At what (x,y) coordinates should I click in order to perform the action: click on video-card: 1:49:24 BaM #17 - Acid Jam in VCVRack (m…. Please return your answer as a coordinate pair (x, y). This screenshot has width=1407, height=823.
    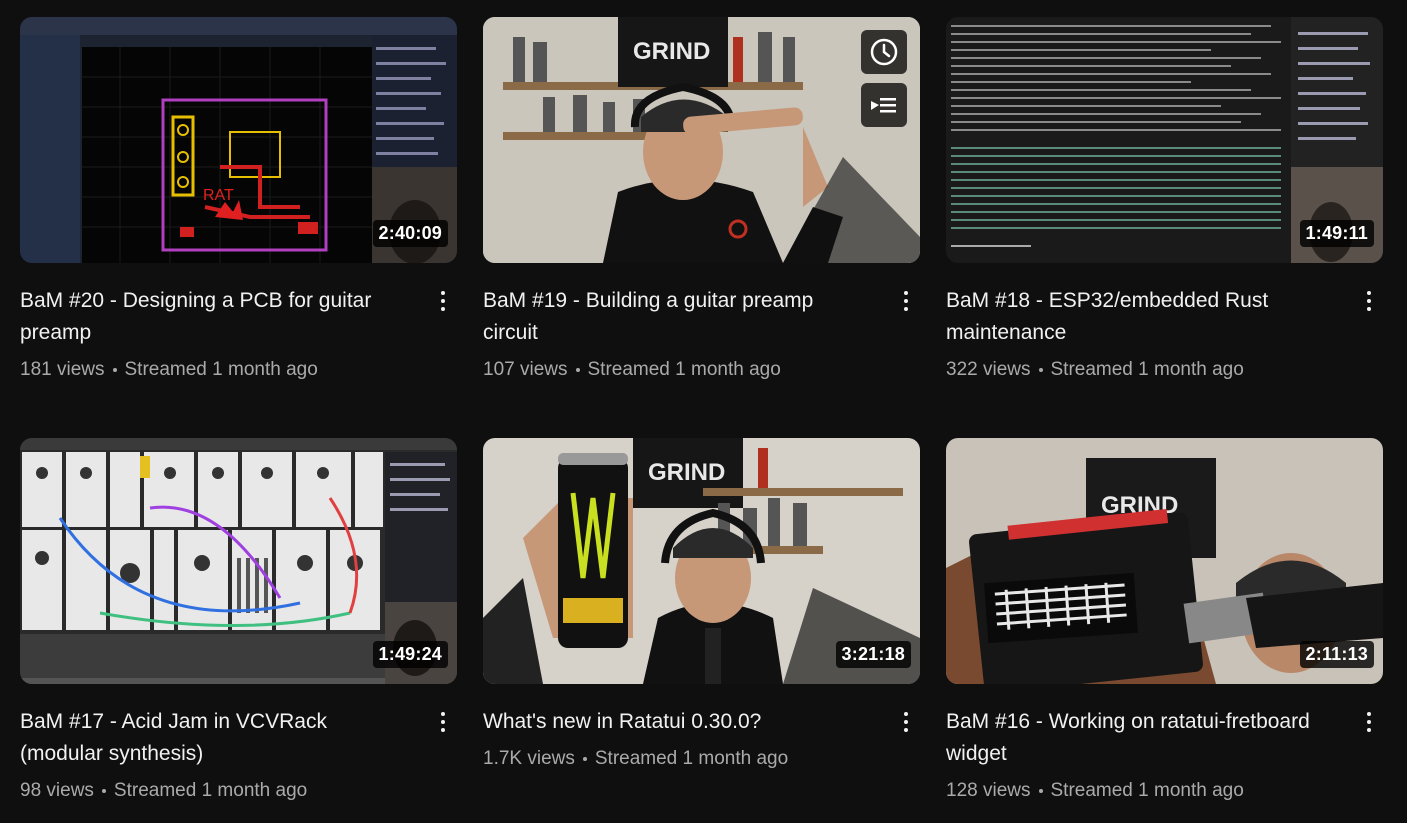
    Looking at the image, I should click on (238, 620).